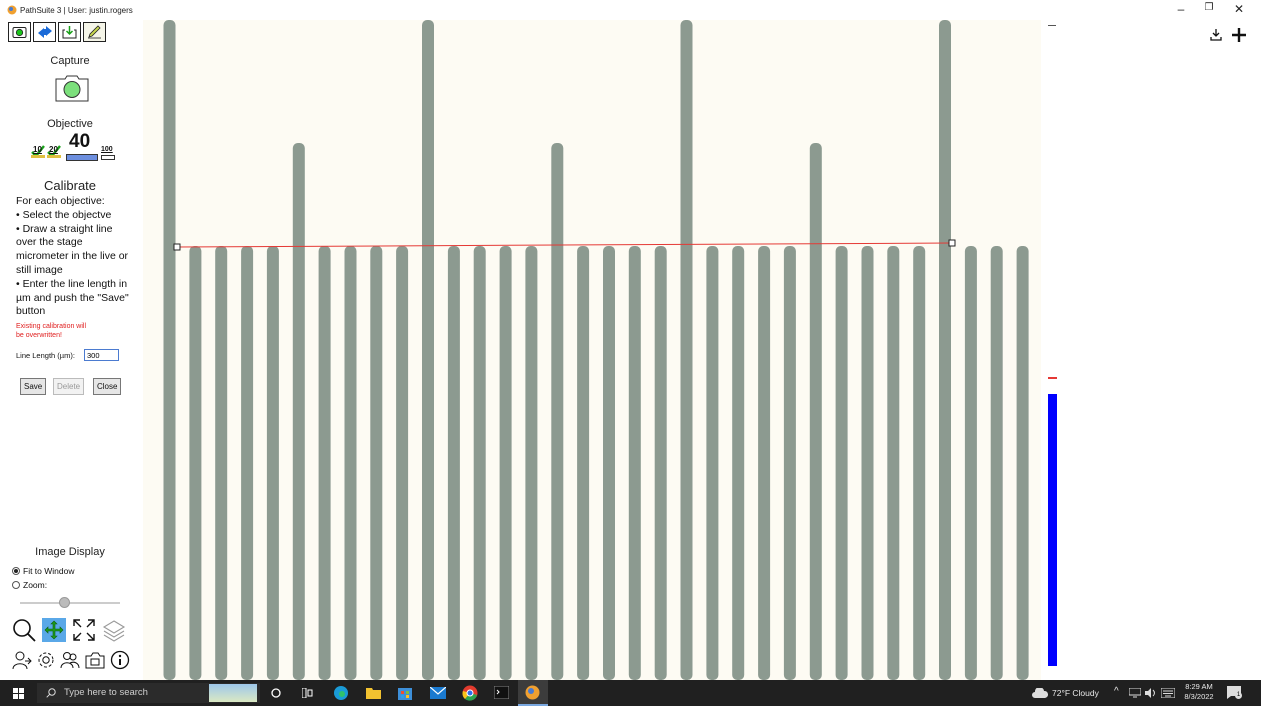  I want to click on pathsuite-icon, so click(532, 692).